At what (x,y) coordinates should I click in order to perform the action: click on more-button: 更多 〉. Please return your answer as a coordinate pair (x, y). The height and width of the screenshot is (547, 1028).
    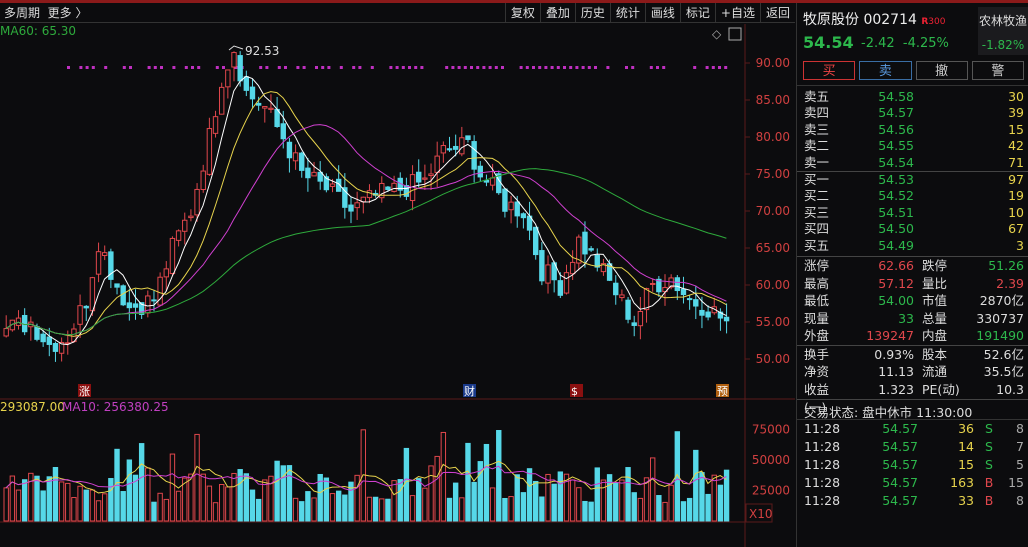
    Looking at the image, I should click on (68, 13).